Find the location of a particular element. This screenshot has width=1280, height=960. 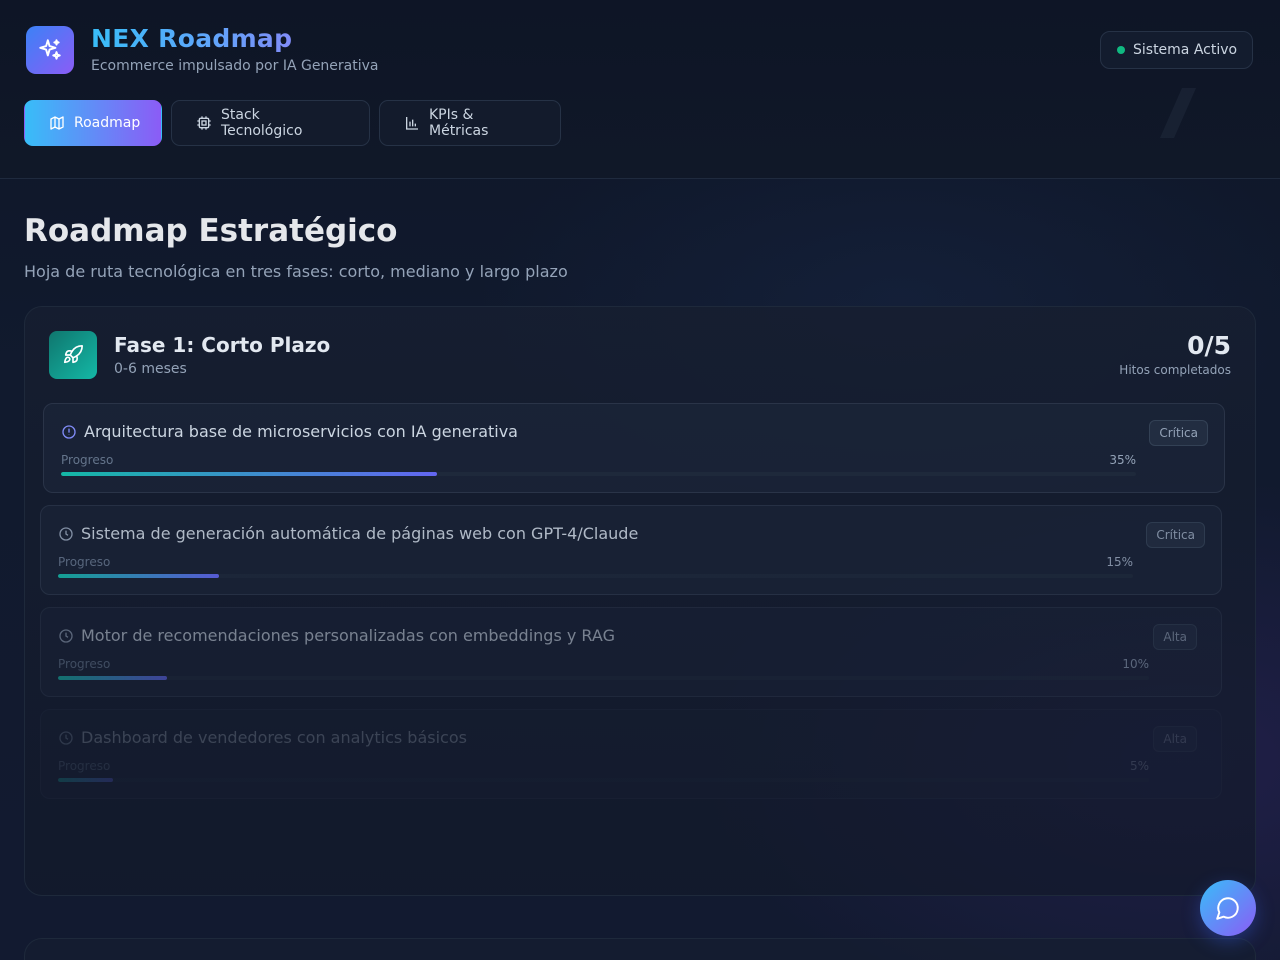

chat-bubble-icon is located at coordinates (1227, 908).